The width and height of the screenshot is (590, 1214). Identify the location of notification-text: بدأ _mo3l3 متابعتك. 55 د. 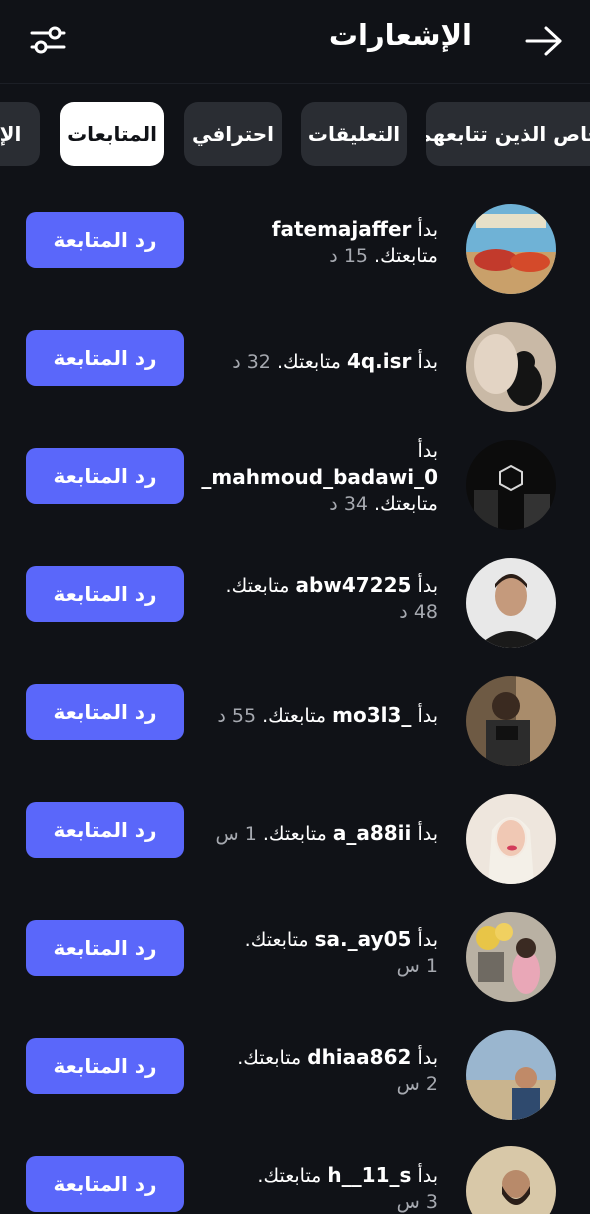
(318, 715).